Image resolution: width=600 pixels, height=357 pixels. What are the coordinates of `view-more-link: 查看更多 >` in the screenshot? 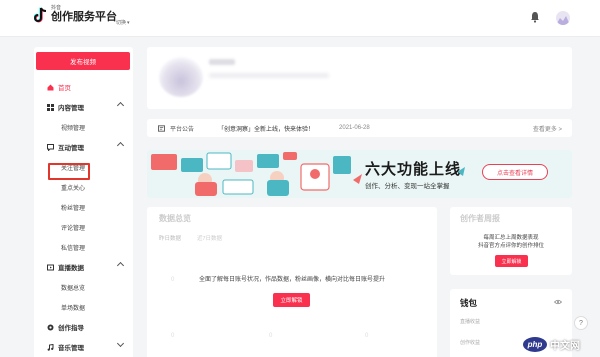 It's located at (547, 128).